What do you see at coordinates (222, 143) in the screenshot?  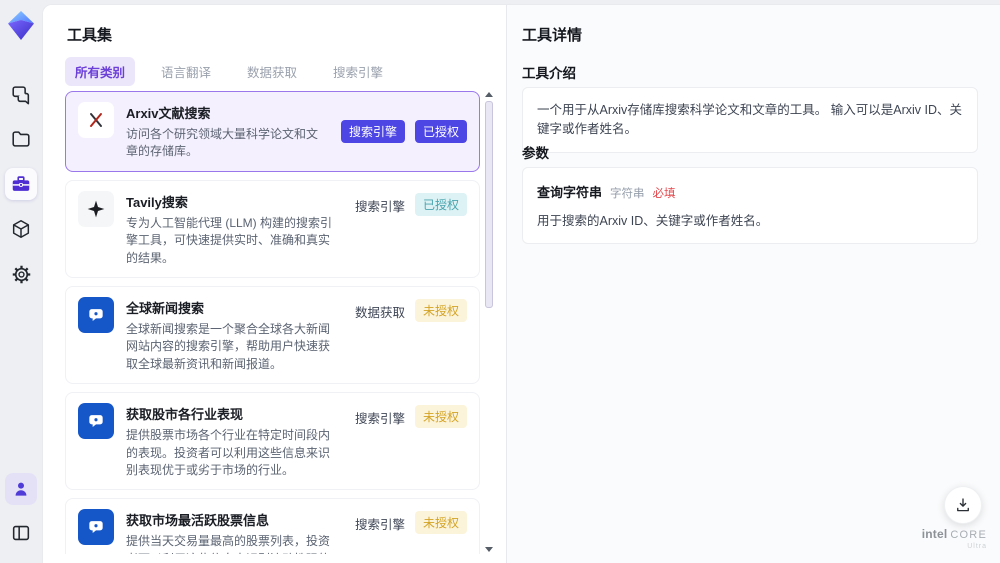 I see `tool-description: 访问各个研究领域大量科学论文和文章的存储库。` at bounding box center [222, 143].